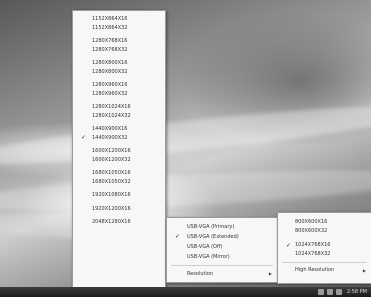  I want to click on system-tray: 2:58 PM, so click(342, 292).